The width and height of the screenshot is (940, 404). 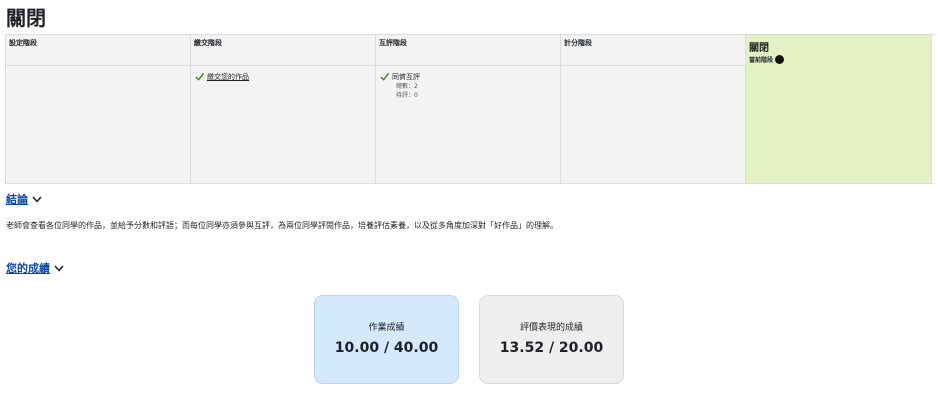 I want to click on peer-assessment-pending: 待評：0, so click(x=407, y=95).